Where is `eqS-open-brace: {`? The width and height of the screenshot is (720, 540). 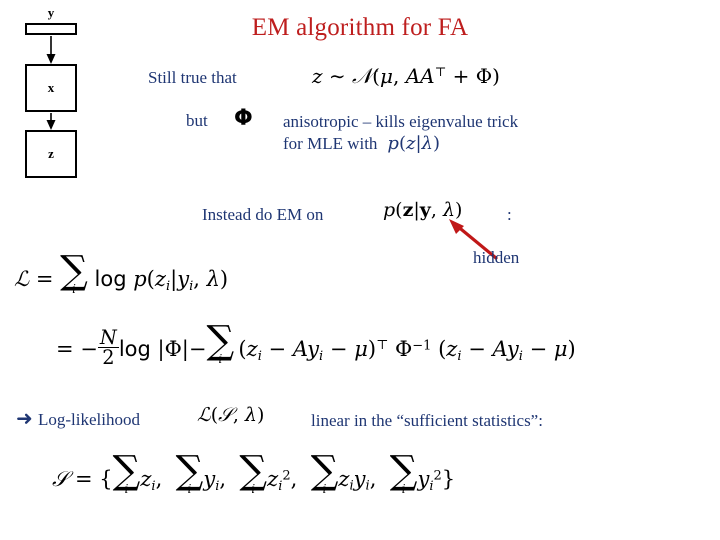
eqS-open-brace: { is located at coordinates (106, 479).